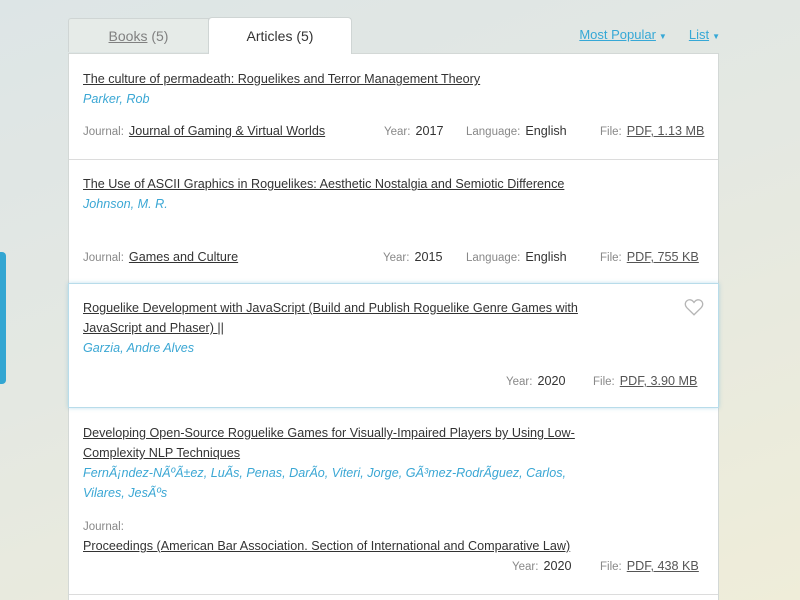 The height and width of the screenshot is (600, 800). I want to click on tab-books: Books (5), so click(138, 35).